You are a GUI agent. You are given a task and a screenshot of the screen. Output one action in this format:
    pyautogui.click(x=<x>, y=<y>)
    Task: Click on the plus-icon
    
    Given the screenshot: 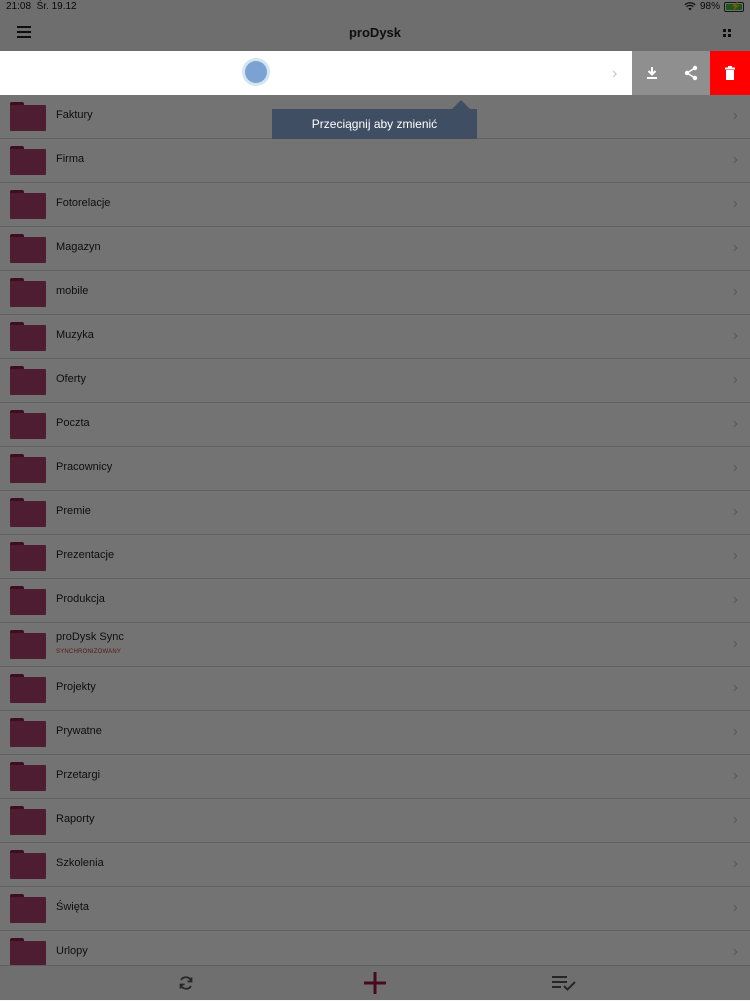 What is the action you would take?
    pyautogui.click(x=375, y=983)
    